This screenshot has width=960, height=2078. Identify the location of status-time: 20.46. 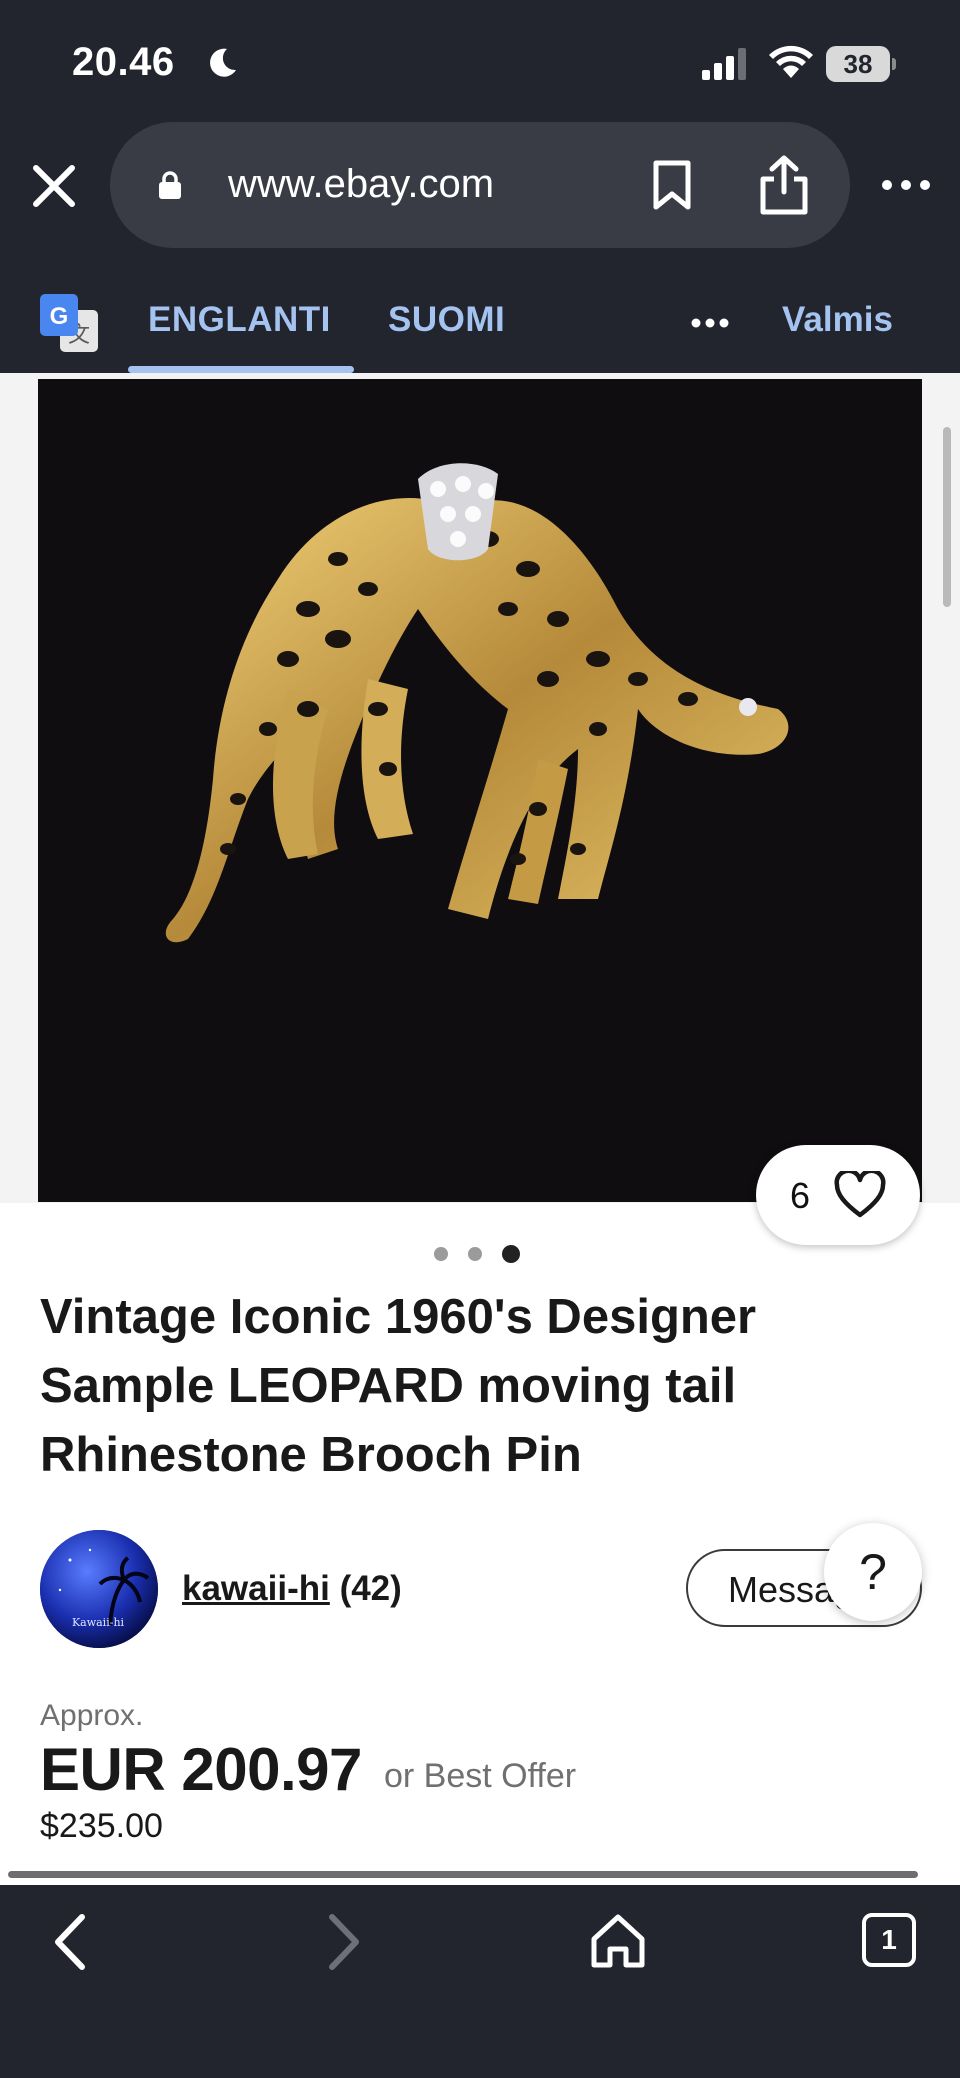
(123, 62).